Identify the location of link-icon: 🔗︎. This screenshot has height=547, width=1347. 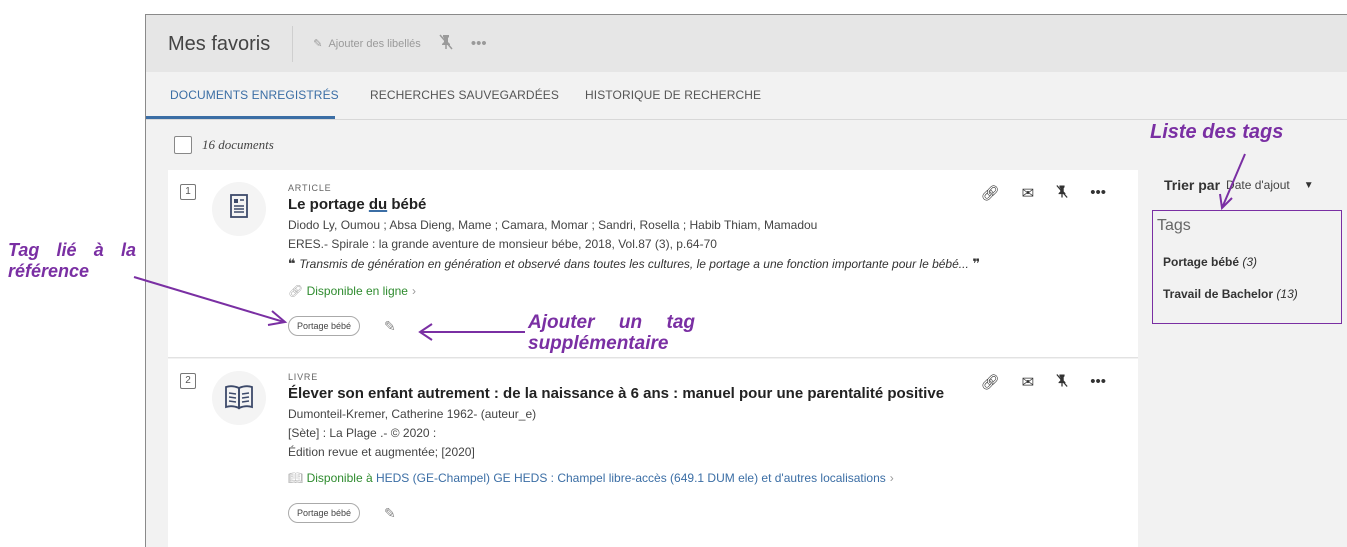
(297, 291).